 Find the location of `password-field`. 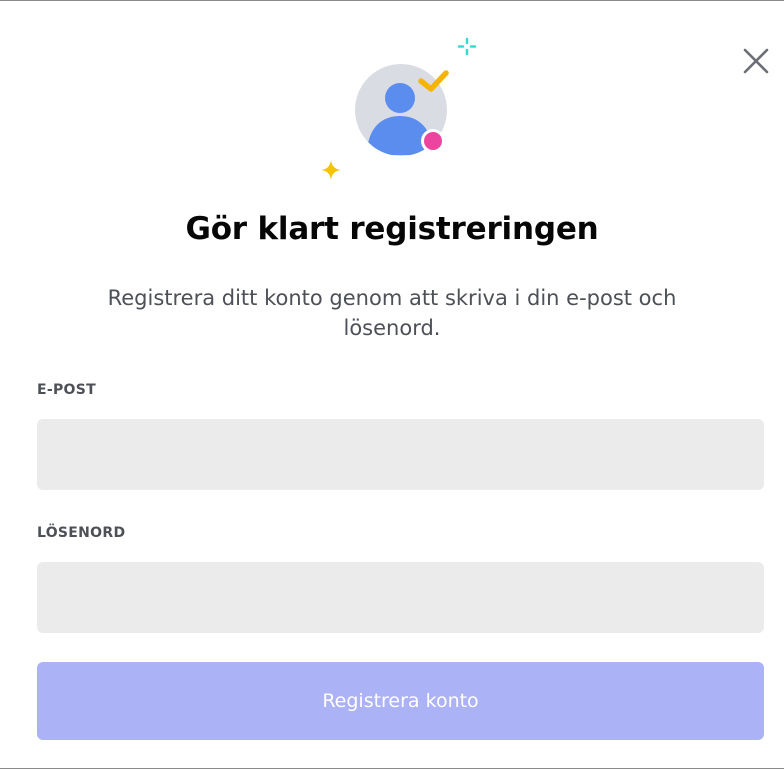

password-field is located at coordinates (400, 597).